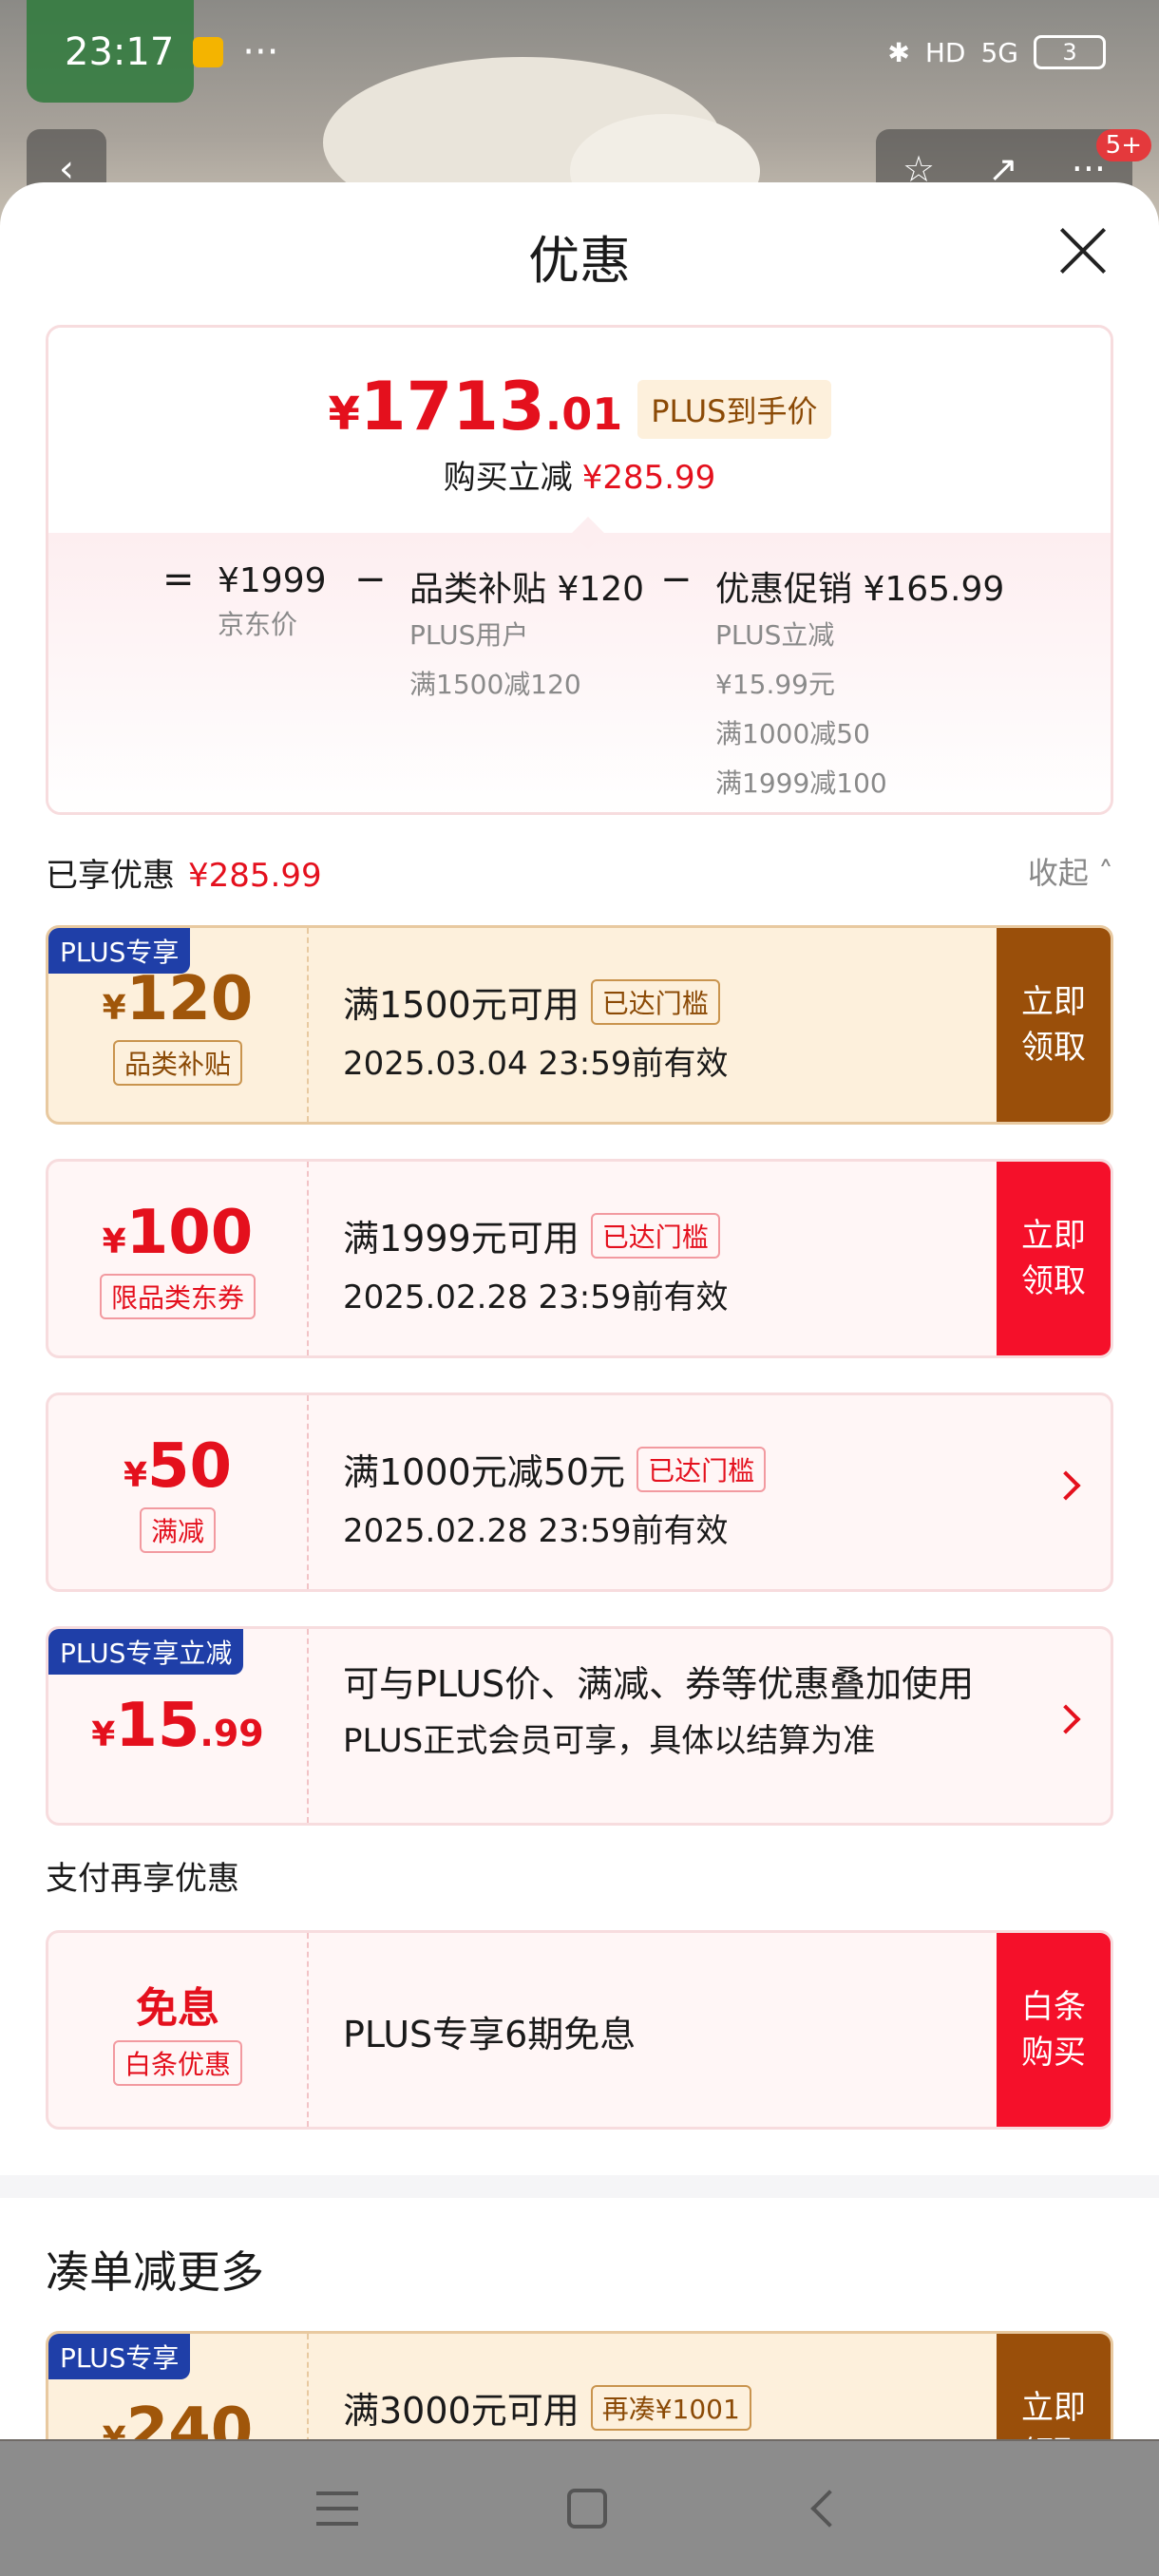 This screenshot has height=2576, width=1159. What do you see at coordinates (489, 2035) in the screenshot?
I see `installment-info: PLUS专享6期免息` at bounding box center [489, 2035].